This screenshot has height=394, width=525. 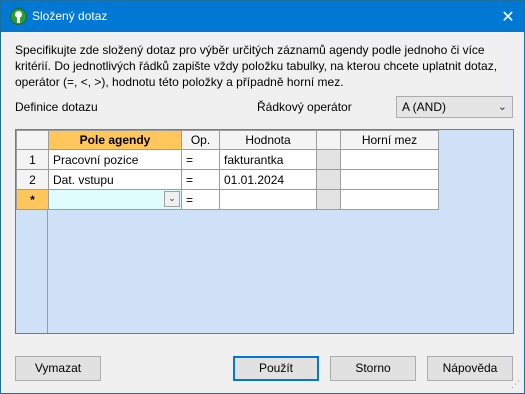 What do you see at coordinates (268, 199) in the screenshot?
I see `value-cell` at bounding box center [268, 199].